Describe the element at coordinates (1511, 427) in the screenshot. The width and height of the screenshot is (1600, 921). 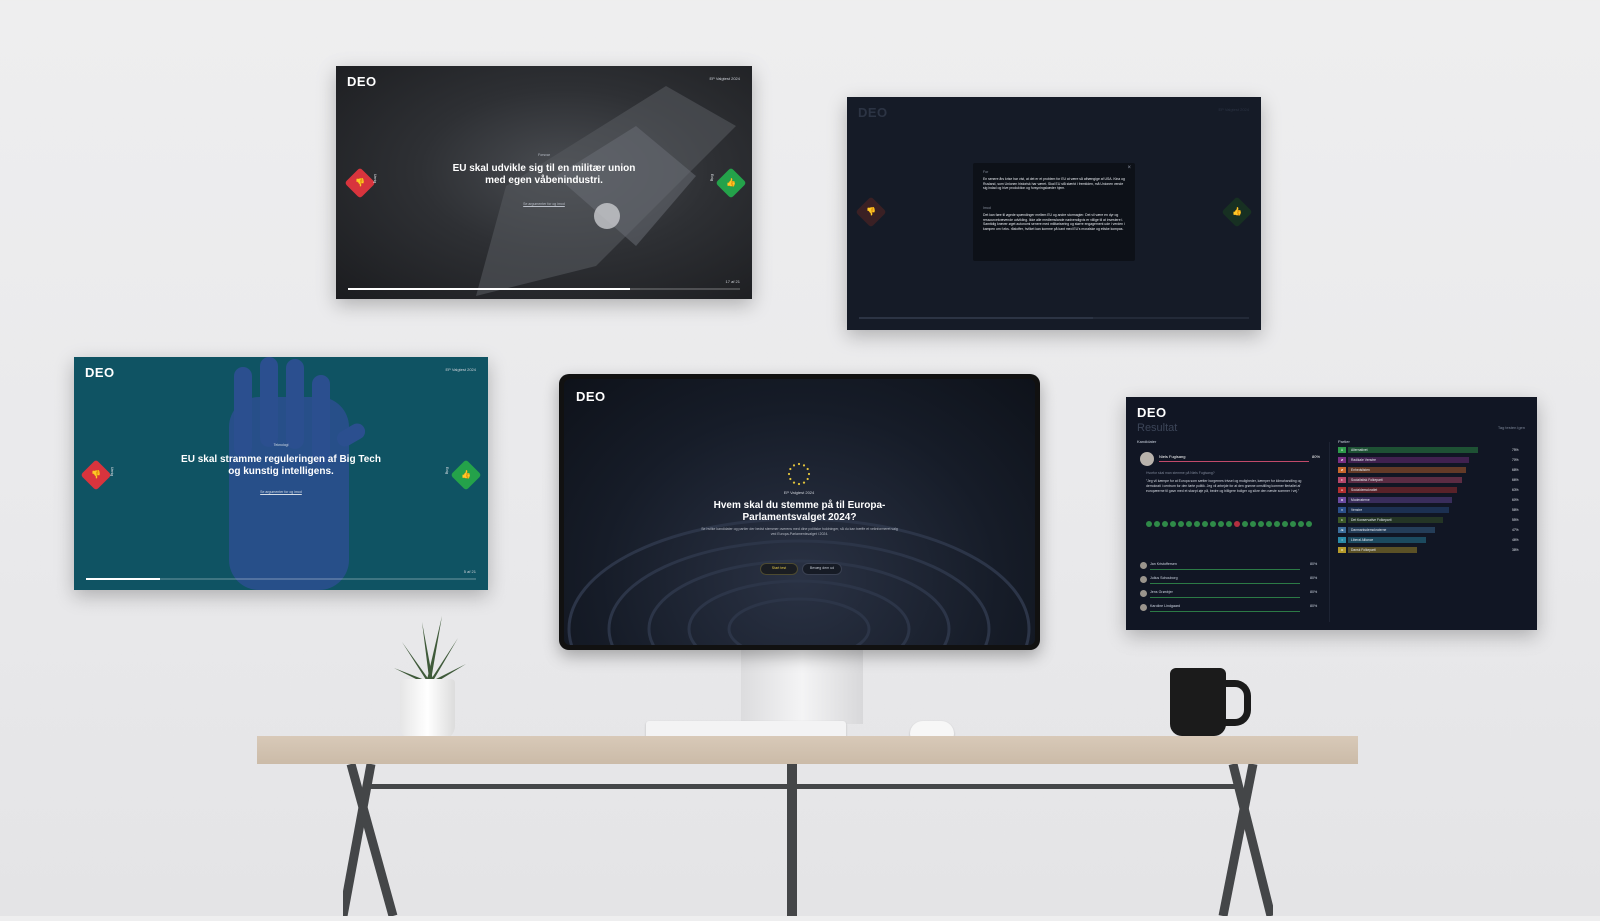
I see `retake-link: Tag testen igen` at that location.